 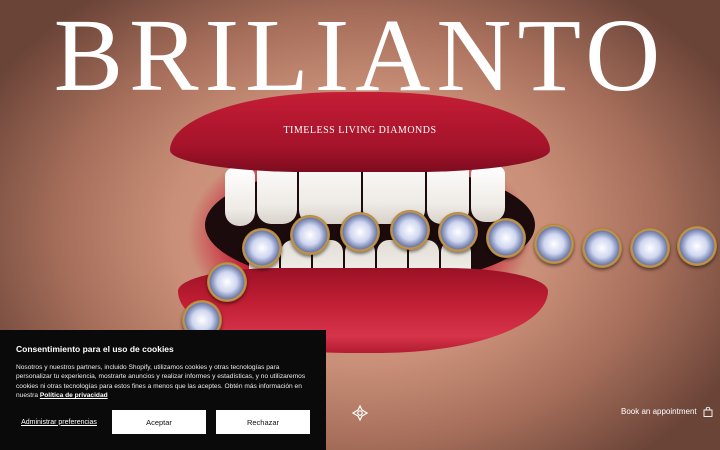 What do you see at coordinates (659, 411) in the screenshot?
I see `book-appointment-link: Book an appointment` at bounding box center [659, 411].